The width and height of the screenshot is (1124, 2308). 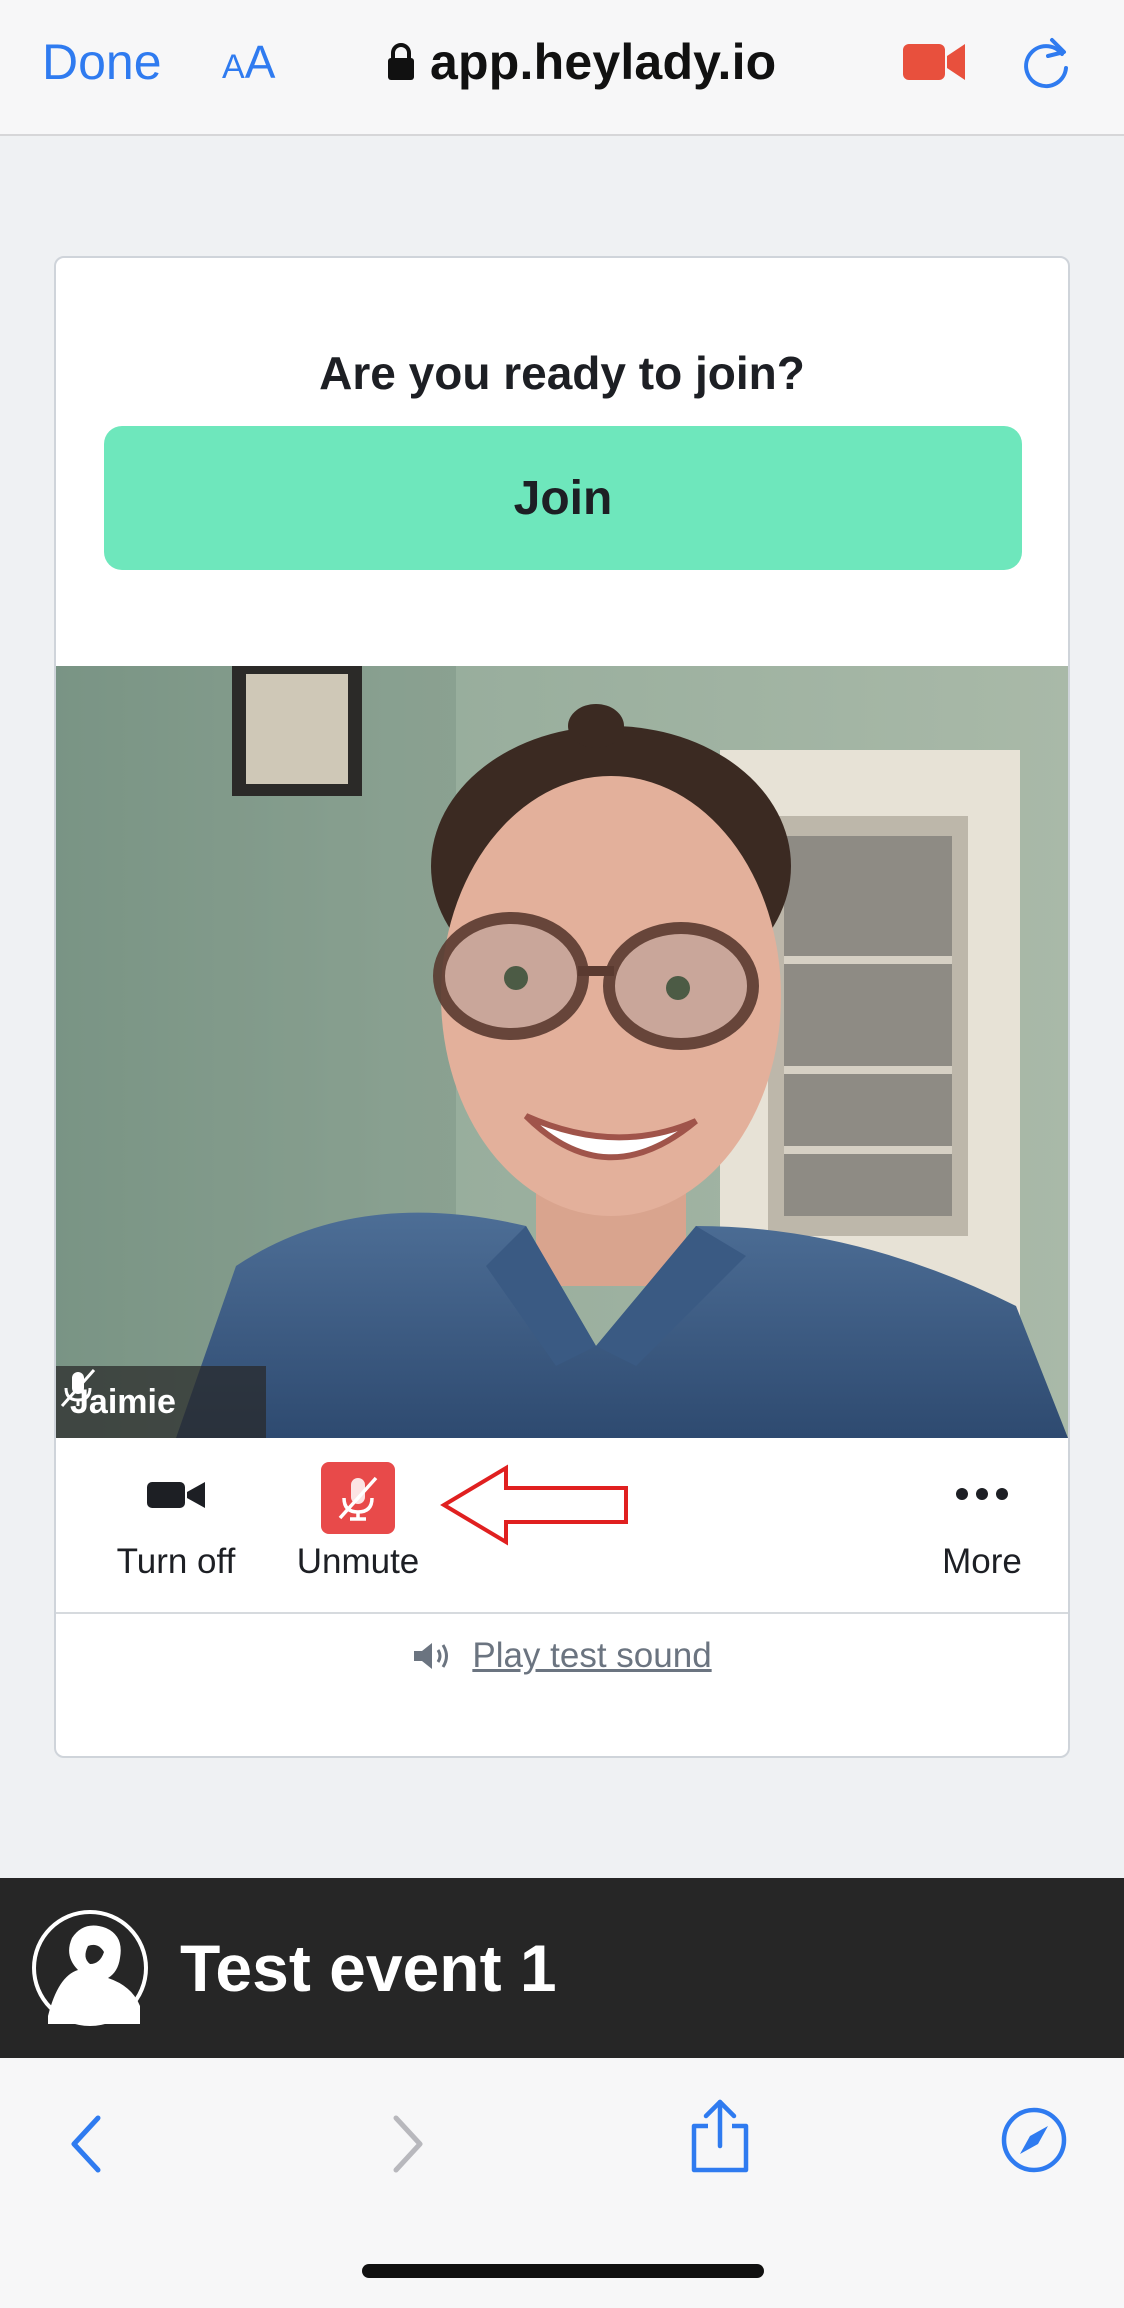 I want to click on camera-toggle-label: Turn off, so click(x=176, y=1561).